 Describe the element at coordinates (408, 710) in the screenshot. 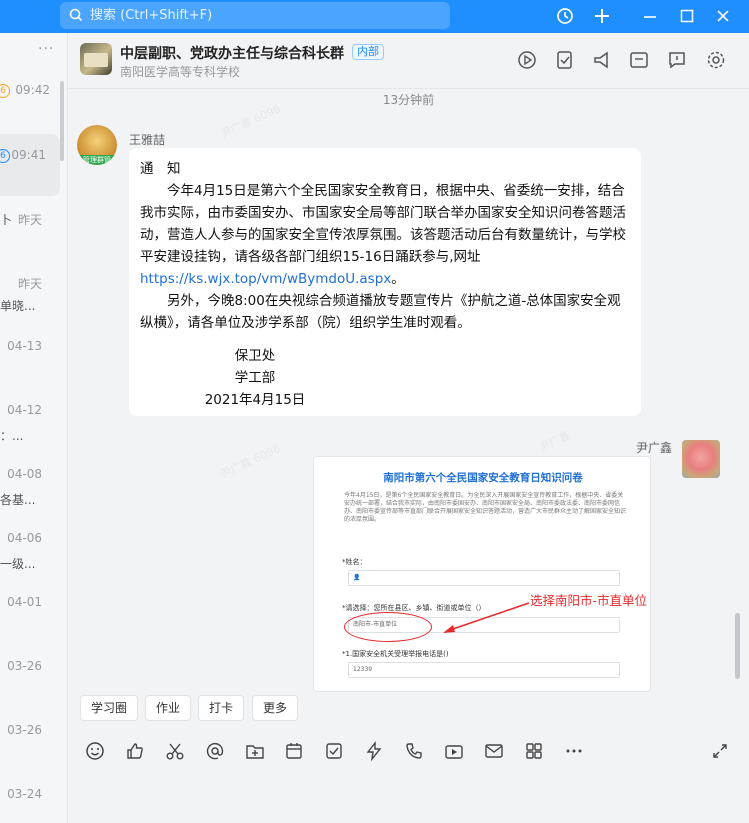

I see `quick-actions-bar: 学习圈 作业 打卡 更多` at that location.